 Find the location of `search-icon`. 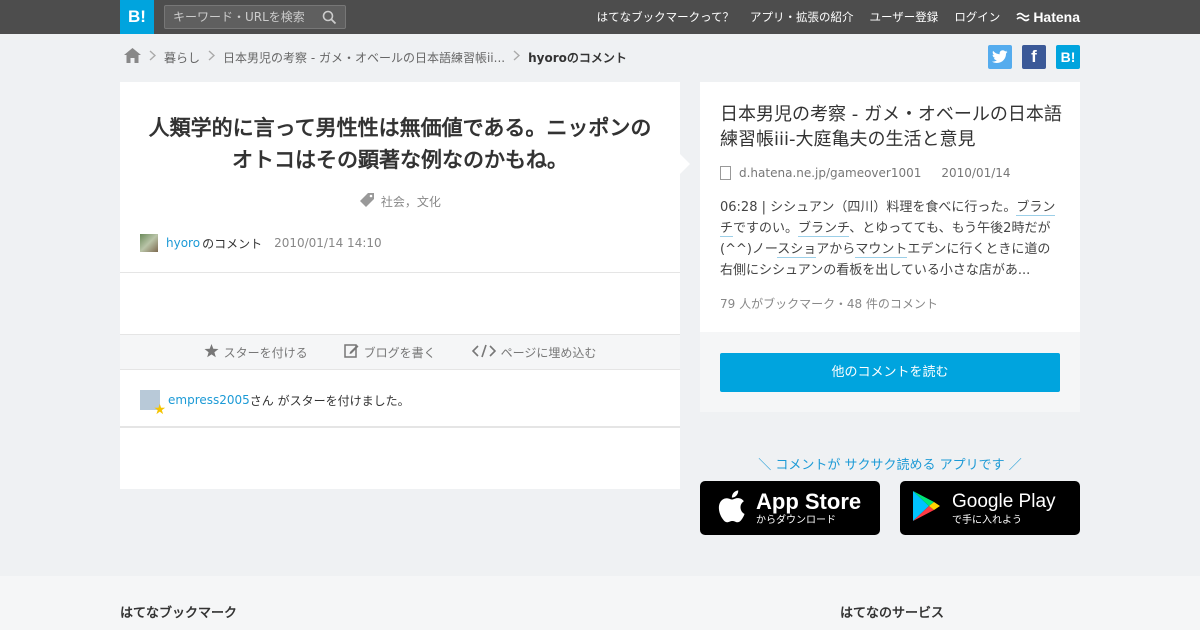

search-icon is located at coordinates (329, 19).